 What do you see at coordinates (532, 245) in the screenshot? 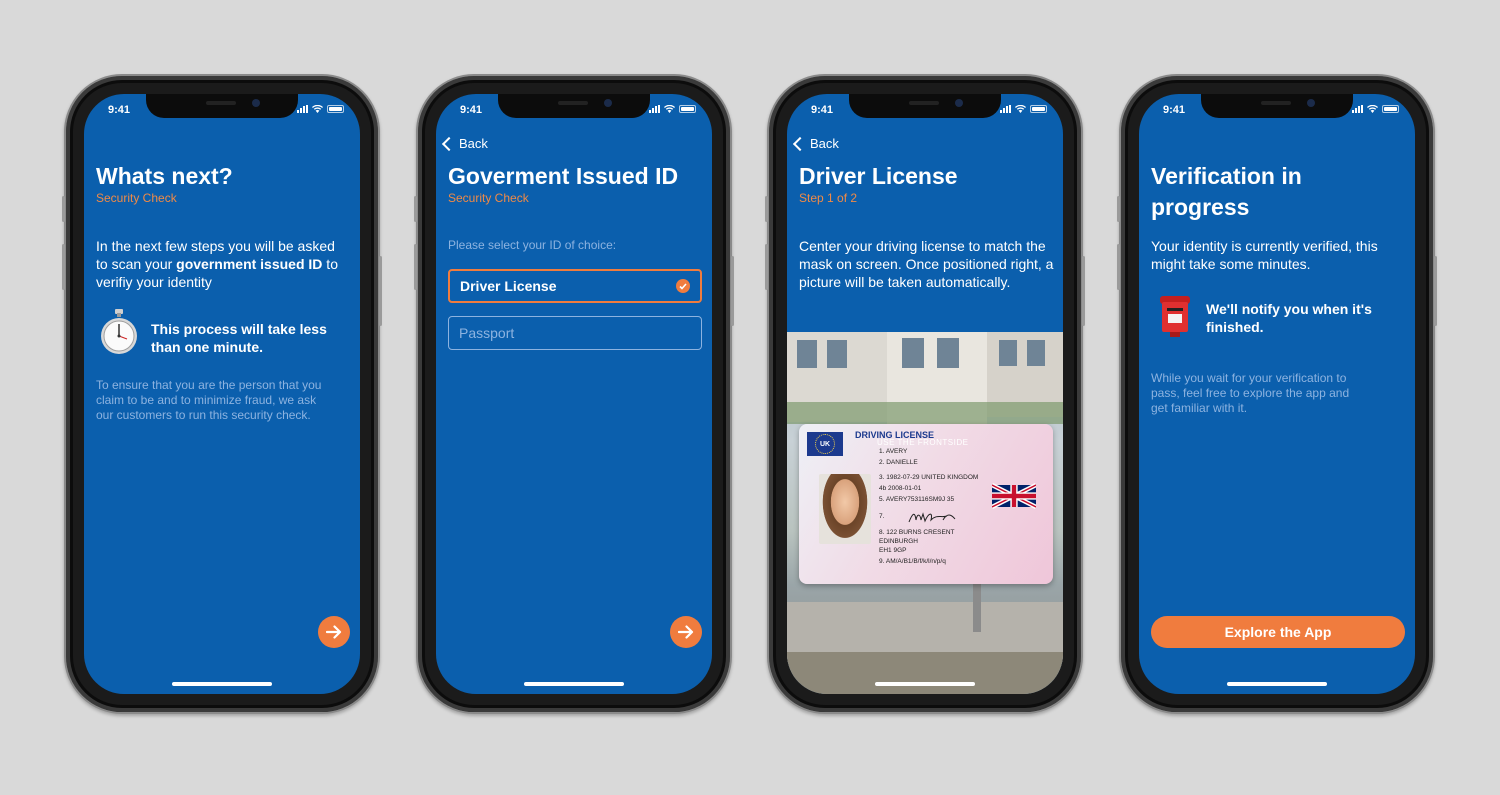
I see `id-select-prompt: Please select your ID of choice:` at bounding box center [532, 245].